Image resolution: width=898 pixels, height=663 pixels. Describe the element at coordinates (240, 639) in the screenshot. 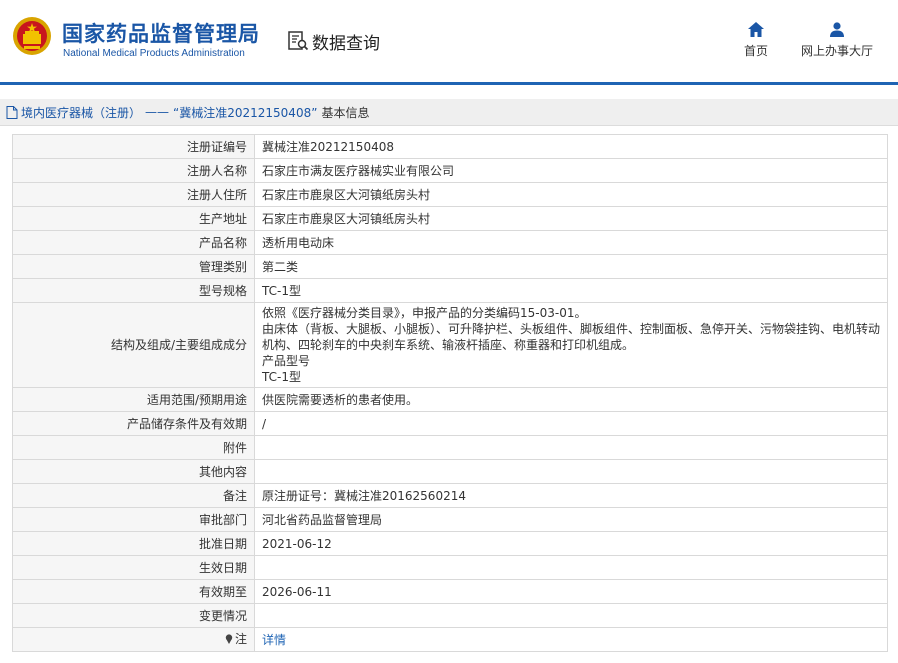

I see `row-label: 注` at that location.